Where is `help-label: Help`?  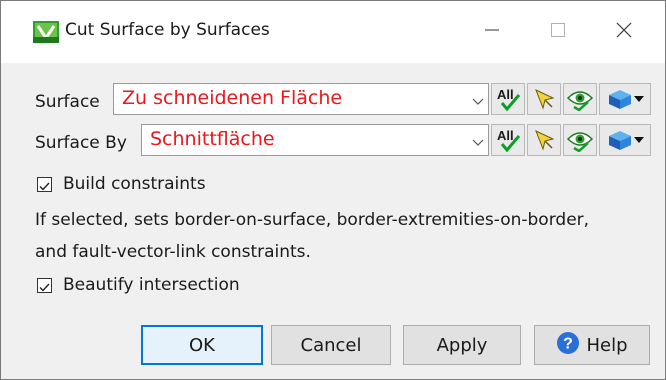 help-label: Help is located at coordinates (607, 345).